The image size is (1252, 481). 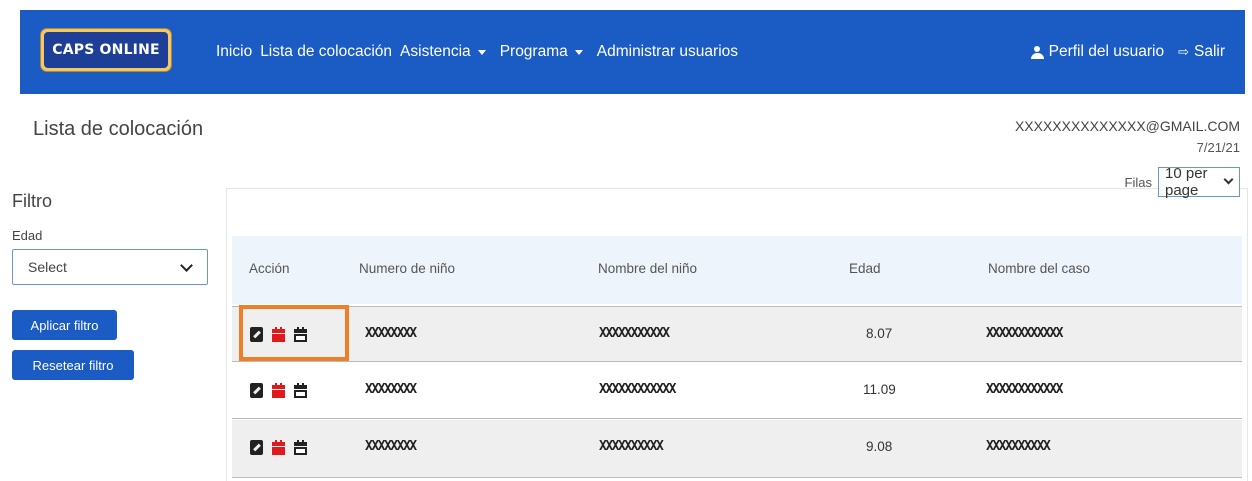 I want to click on user-icon, so click(x=1037, y=52).